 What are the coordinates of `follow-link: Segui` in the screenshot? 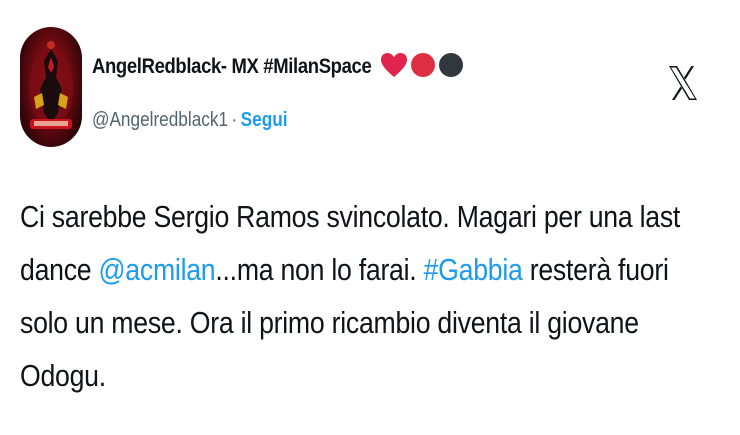 It's located at (264, 120).